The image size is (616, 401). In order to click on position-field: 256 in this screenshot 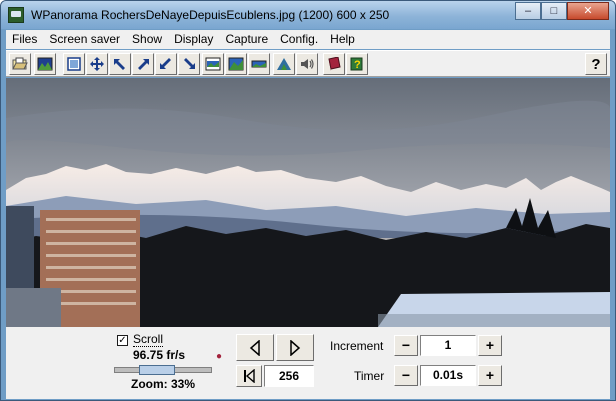, I will do `click(289, 376)`.